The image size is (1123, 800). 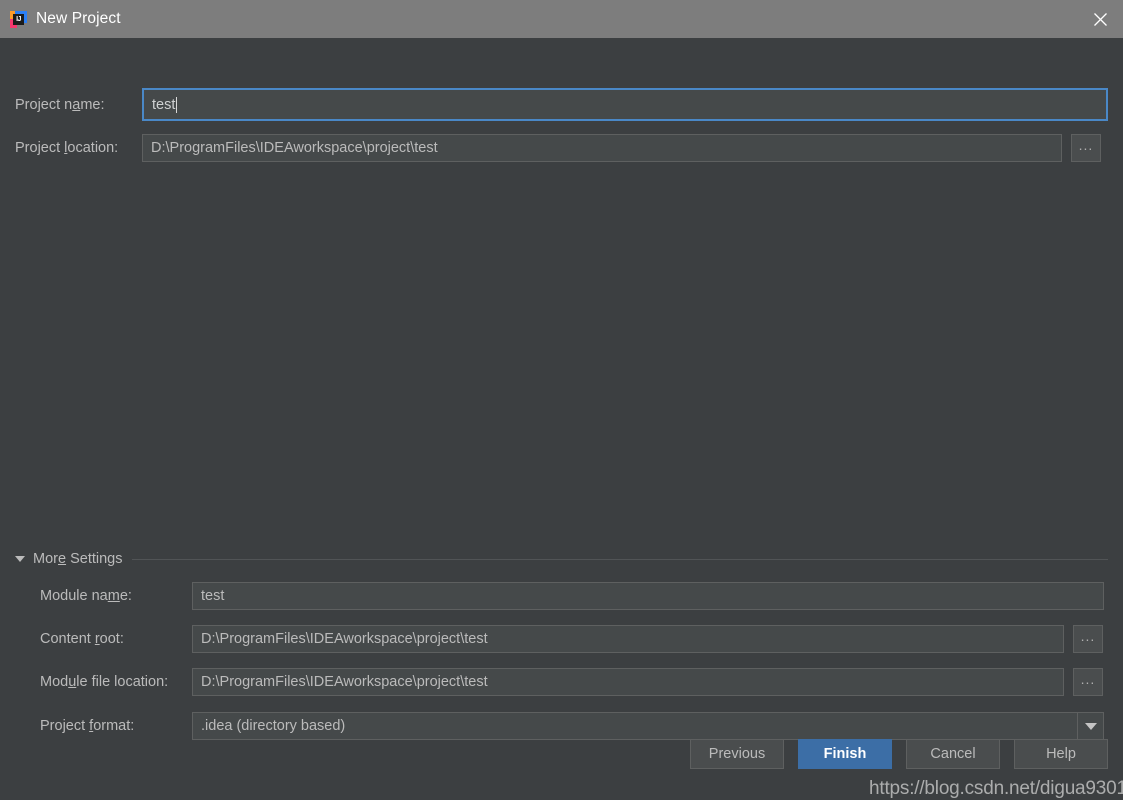 I want to click on module-name-label: Module name:, so click(x=86, y=596).